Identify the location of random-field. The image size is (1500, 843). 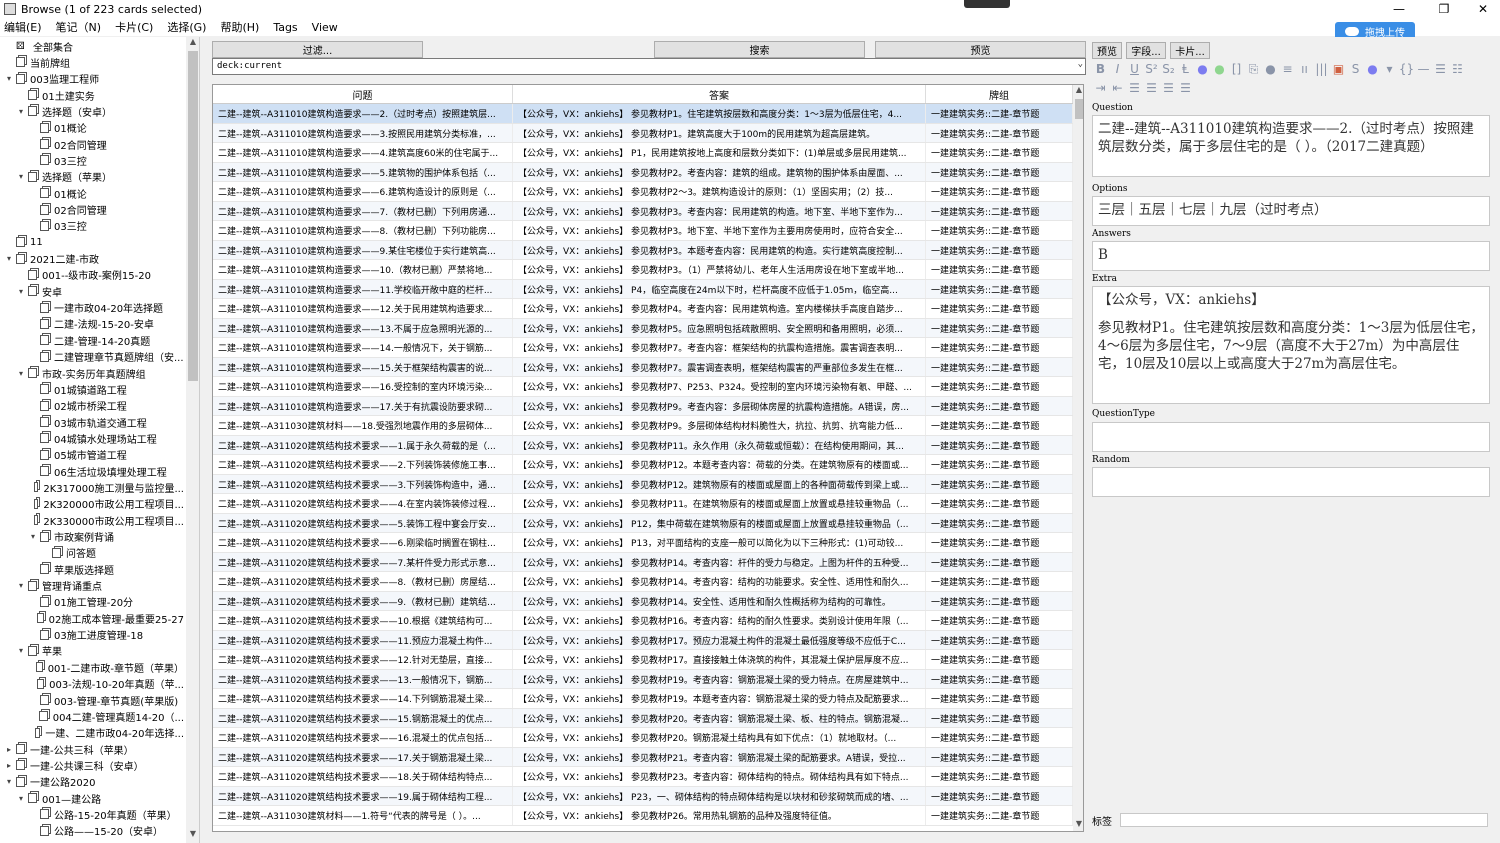
(1291, 482).